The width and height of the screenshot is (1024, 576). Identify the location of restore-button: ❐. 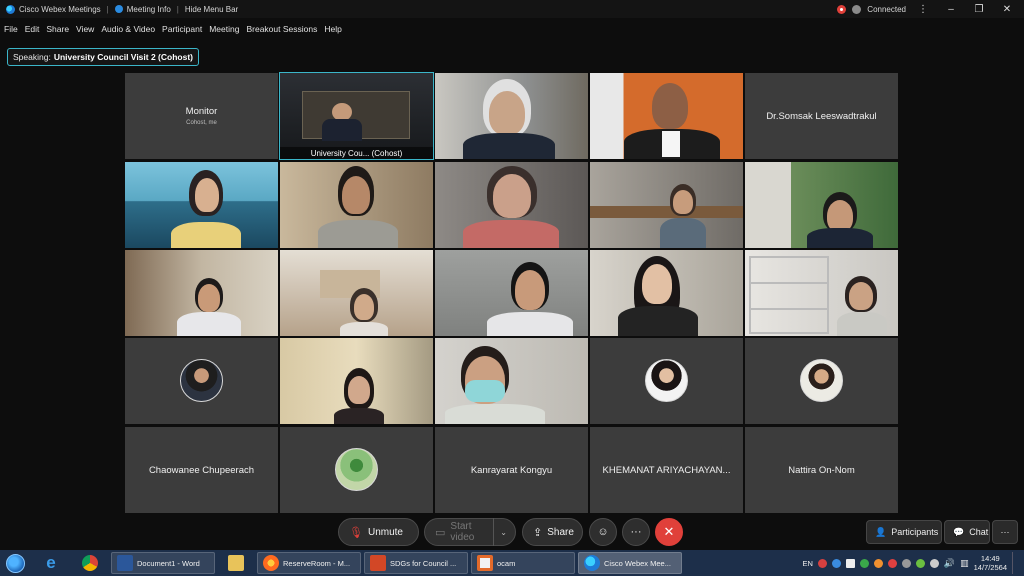
(979, 9).